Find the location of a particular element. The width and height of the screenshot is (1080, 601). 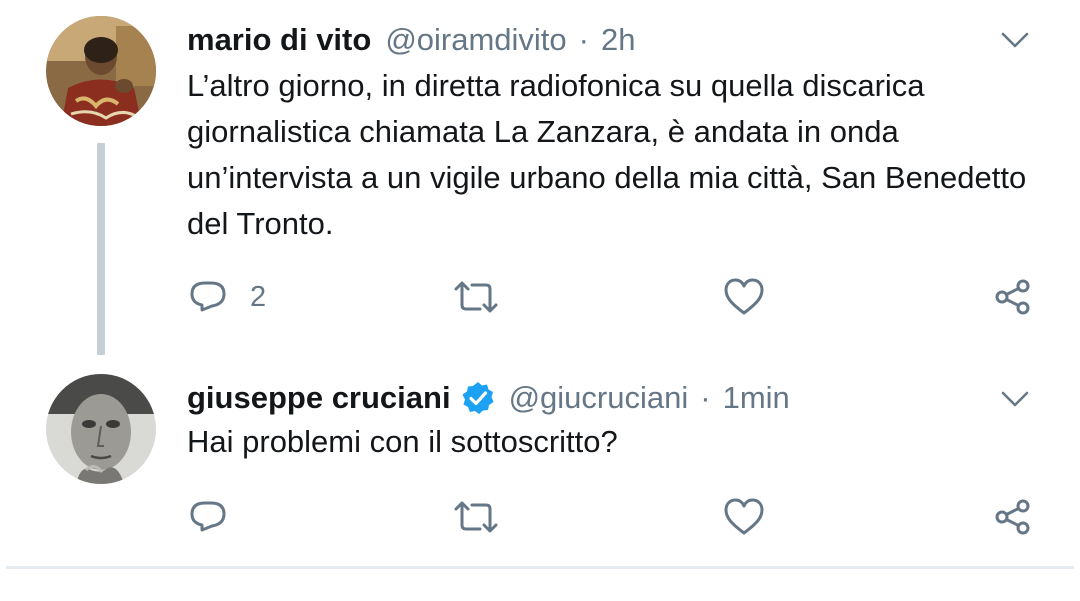

author-name: giuseppe cruciani is located at coordinates (319, 398).